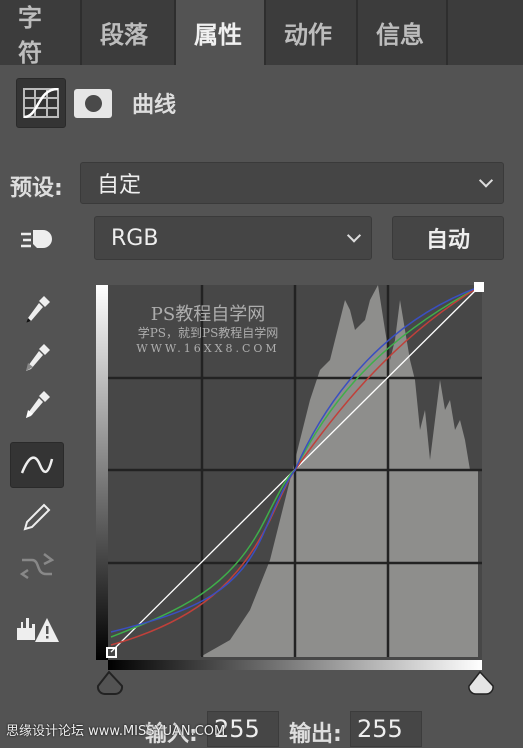 Image resolution: width=523 pixels, height=748 pixels. Describe the element at coordinates (479, 287) in the screenshot. I see `white-point-handle` at that location.